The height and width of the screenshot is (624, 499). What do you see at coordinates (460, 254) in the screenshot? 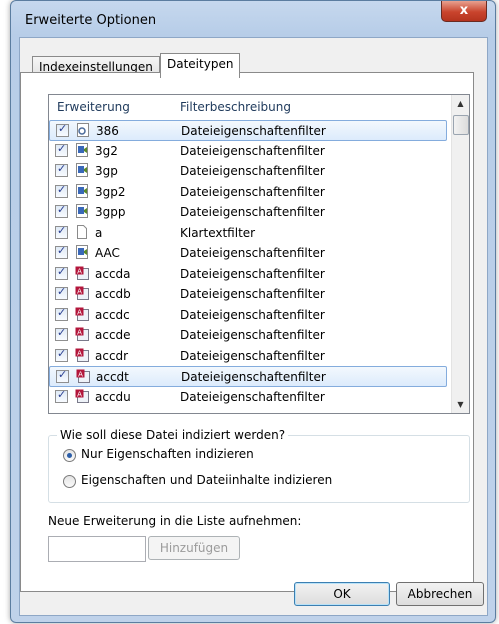
I see `vertical-scrollbar: ▲ ▼` at bounding box center [460, 254].